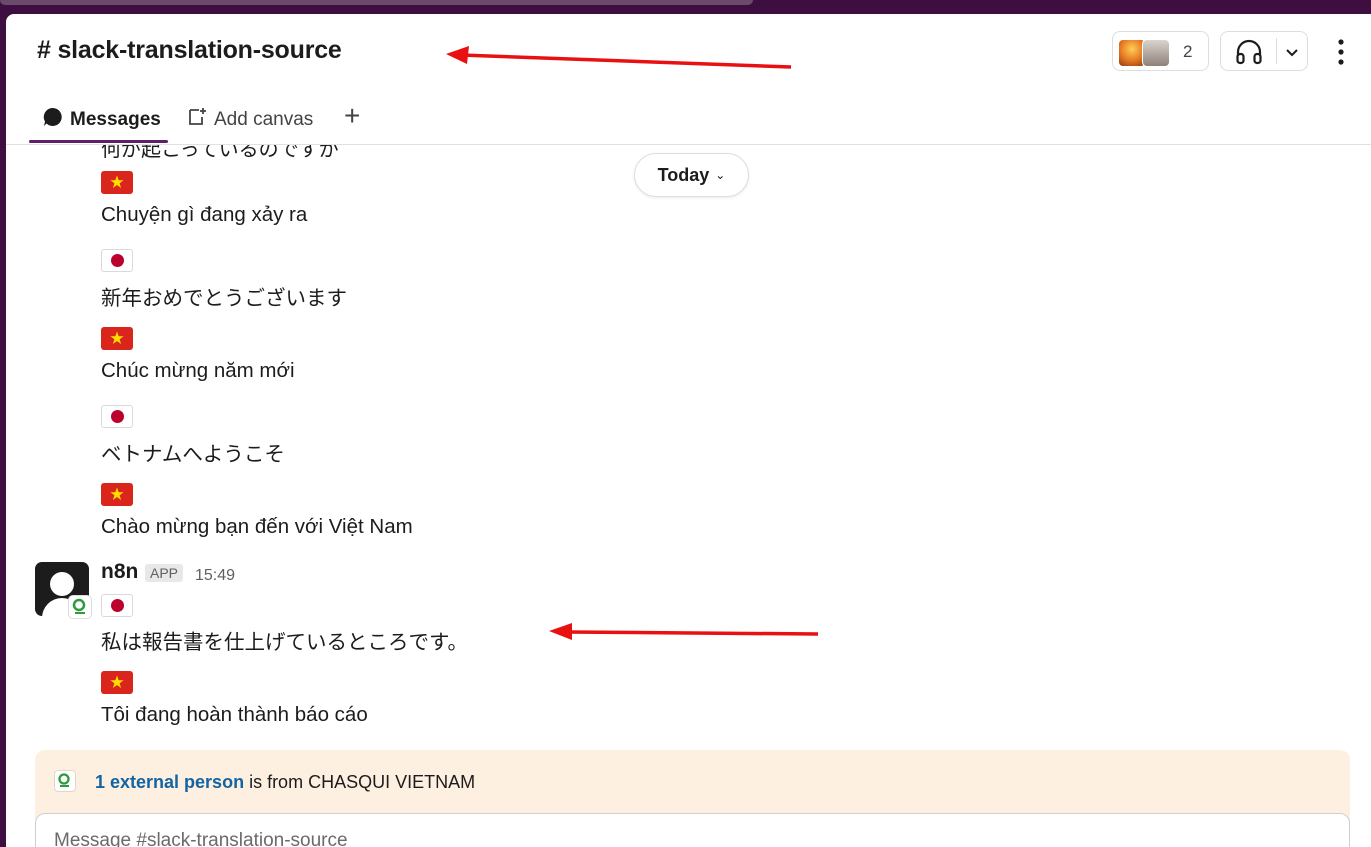 The height and width of the screenshot is (847, 1371). What do you see at coordinates (284, 642) in the screenshot?
I see `message-text: 私は報告書を仕上げているところです。` at bounding box center [284, 642].